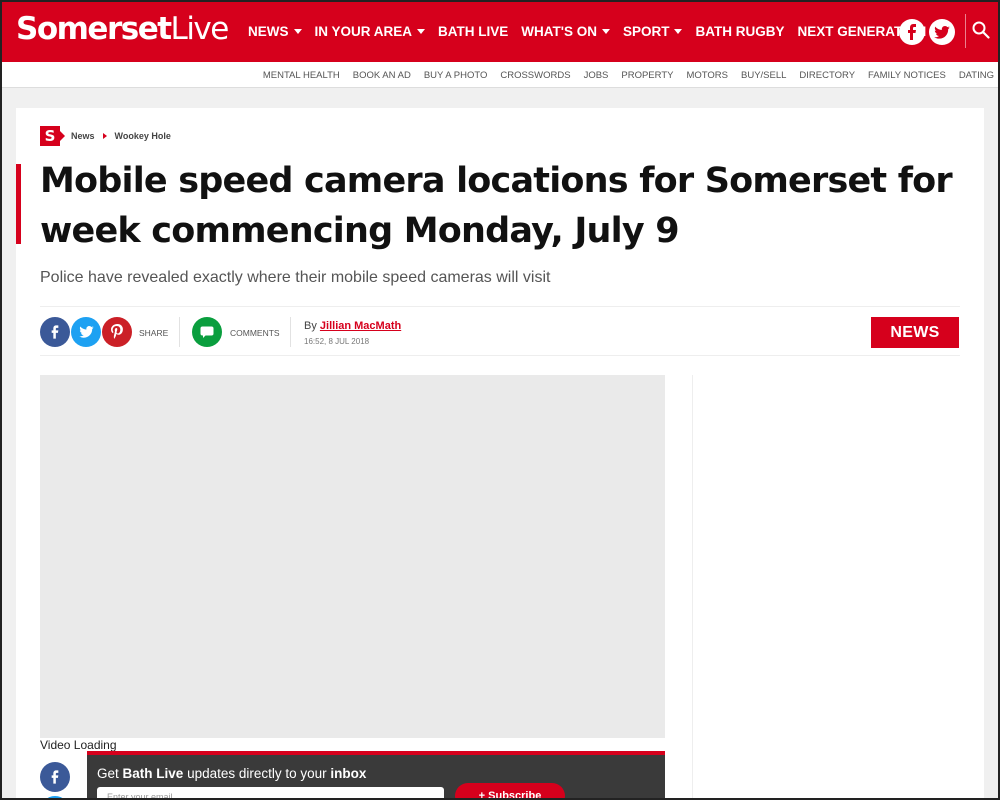 Image resolution: width=1000 pixels, height=800 pixels. Describe the element at coordinates (915, 332) in the screenshot. I see `category-badge: NEWS` at that location.